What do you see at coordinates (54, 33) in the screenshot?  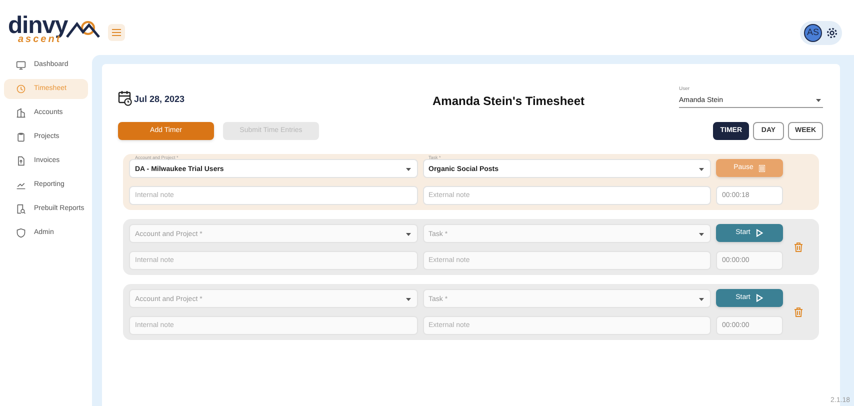 I see `logo: dinvy ascent` at bounding box center [54, 33].